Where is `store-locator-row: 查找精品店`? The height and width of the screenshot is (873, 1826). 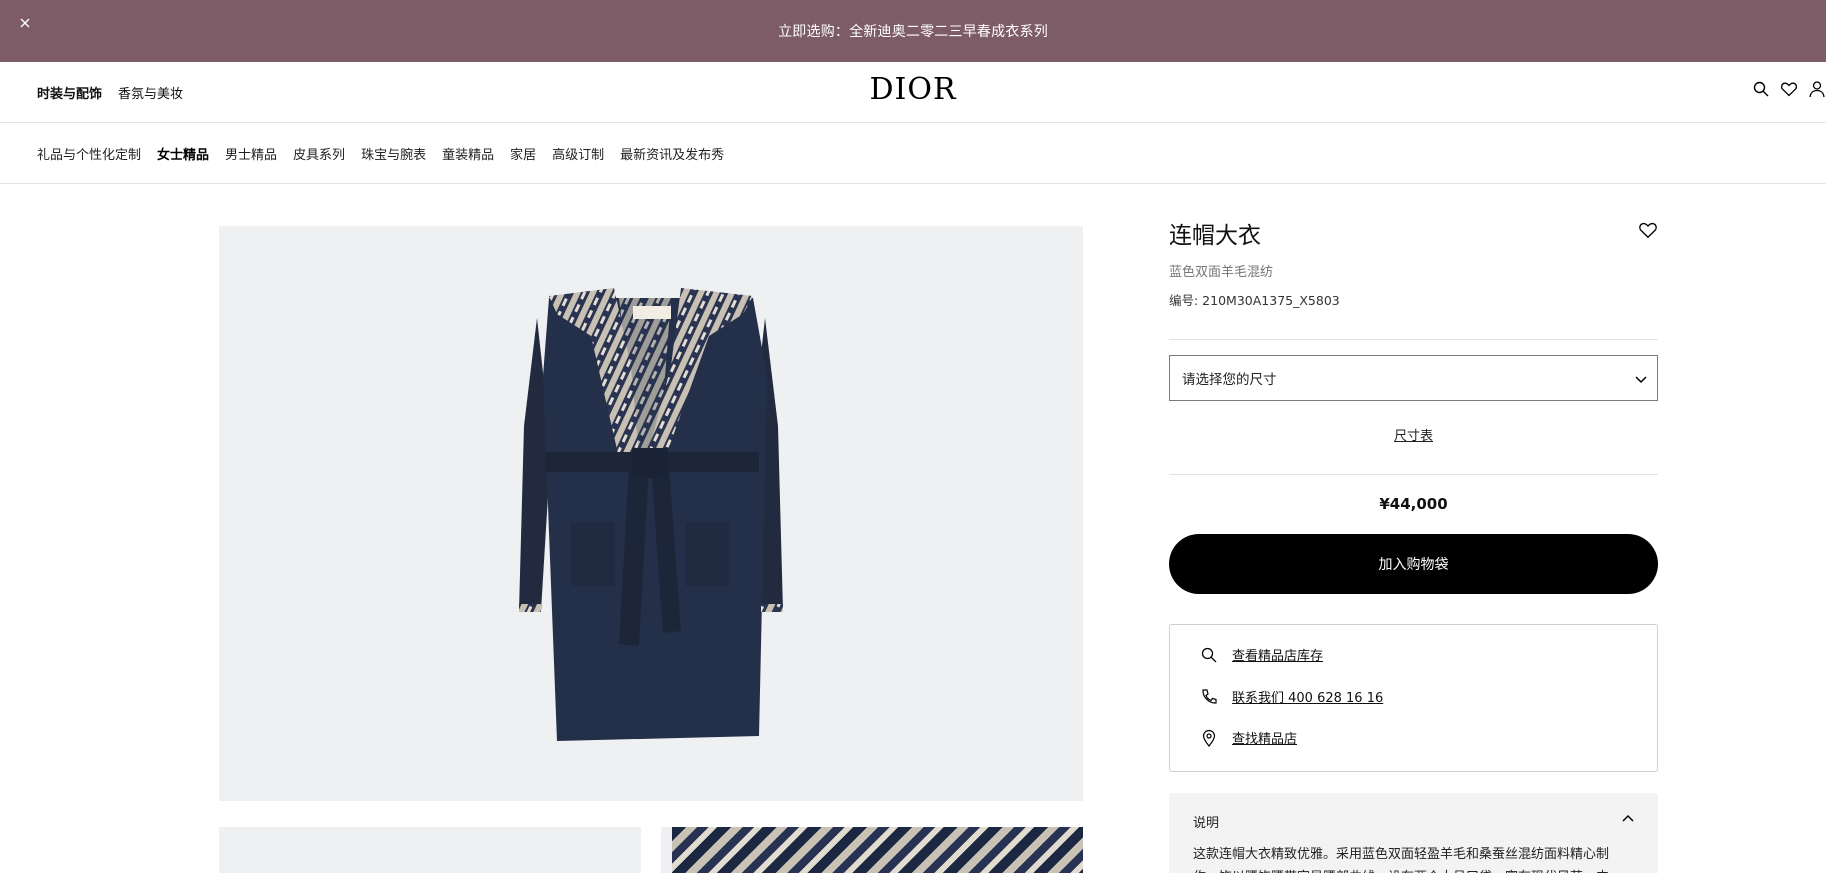 store-locator-row: 查找精品店 is located at coordinates (1248, 737).